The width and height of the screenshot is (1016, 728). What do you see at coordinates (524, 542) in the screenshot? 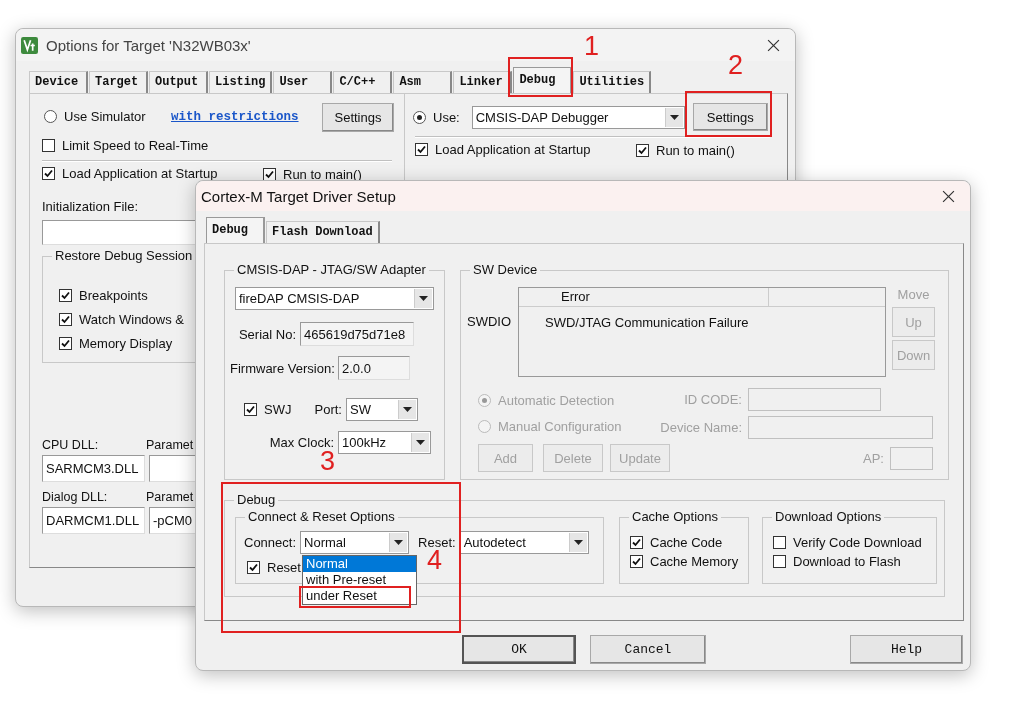
I see `dropdown: Autodetect` at bounding box center [524, 542].